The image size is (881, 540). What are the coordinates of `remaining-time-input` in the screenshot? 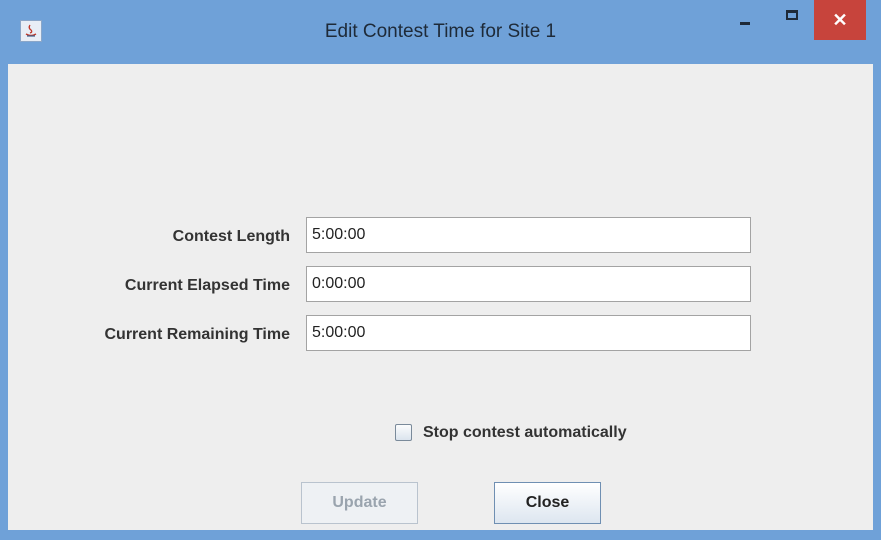 It's located at (528, 333).